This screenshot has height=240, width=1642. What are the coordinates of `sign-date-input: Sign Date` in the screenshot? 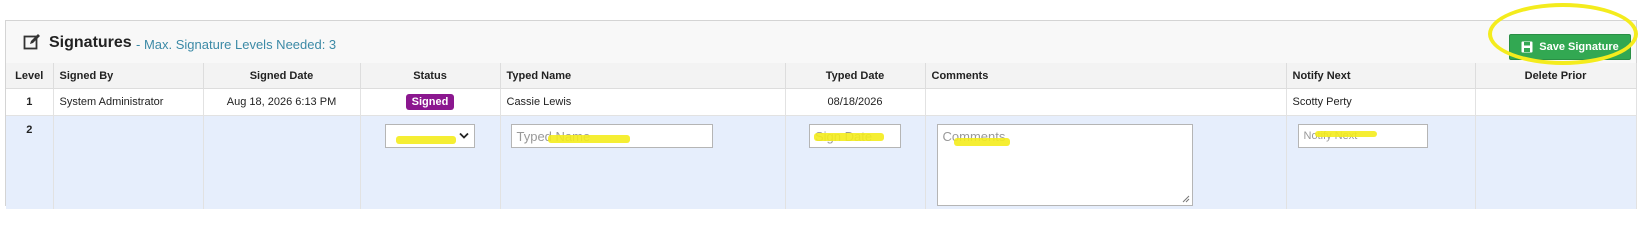 It's located at (855, 136).